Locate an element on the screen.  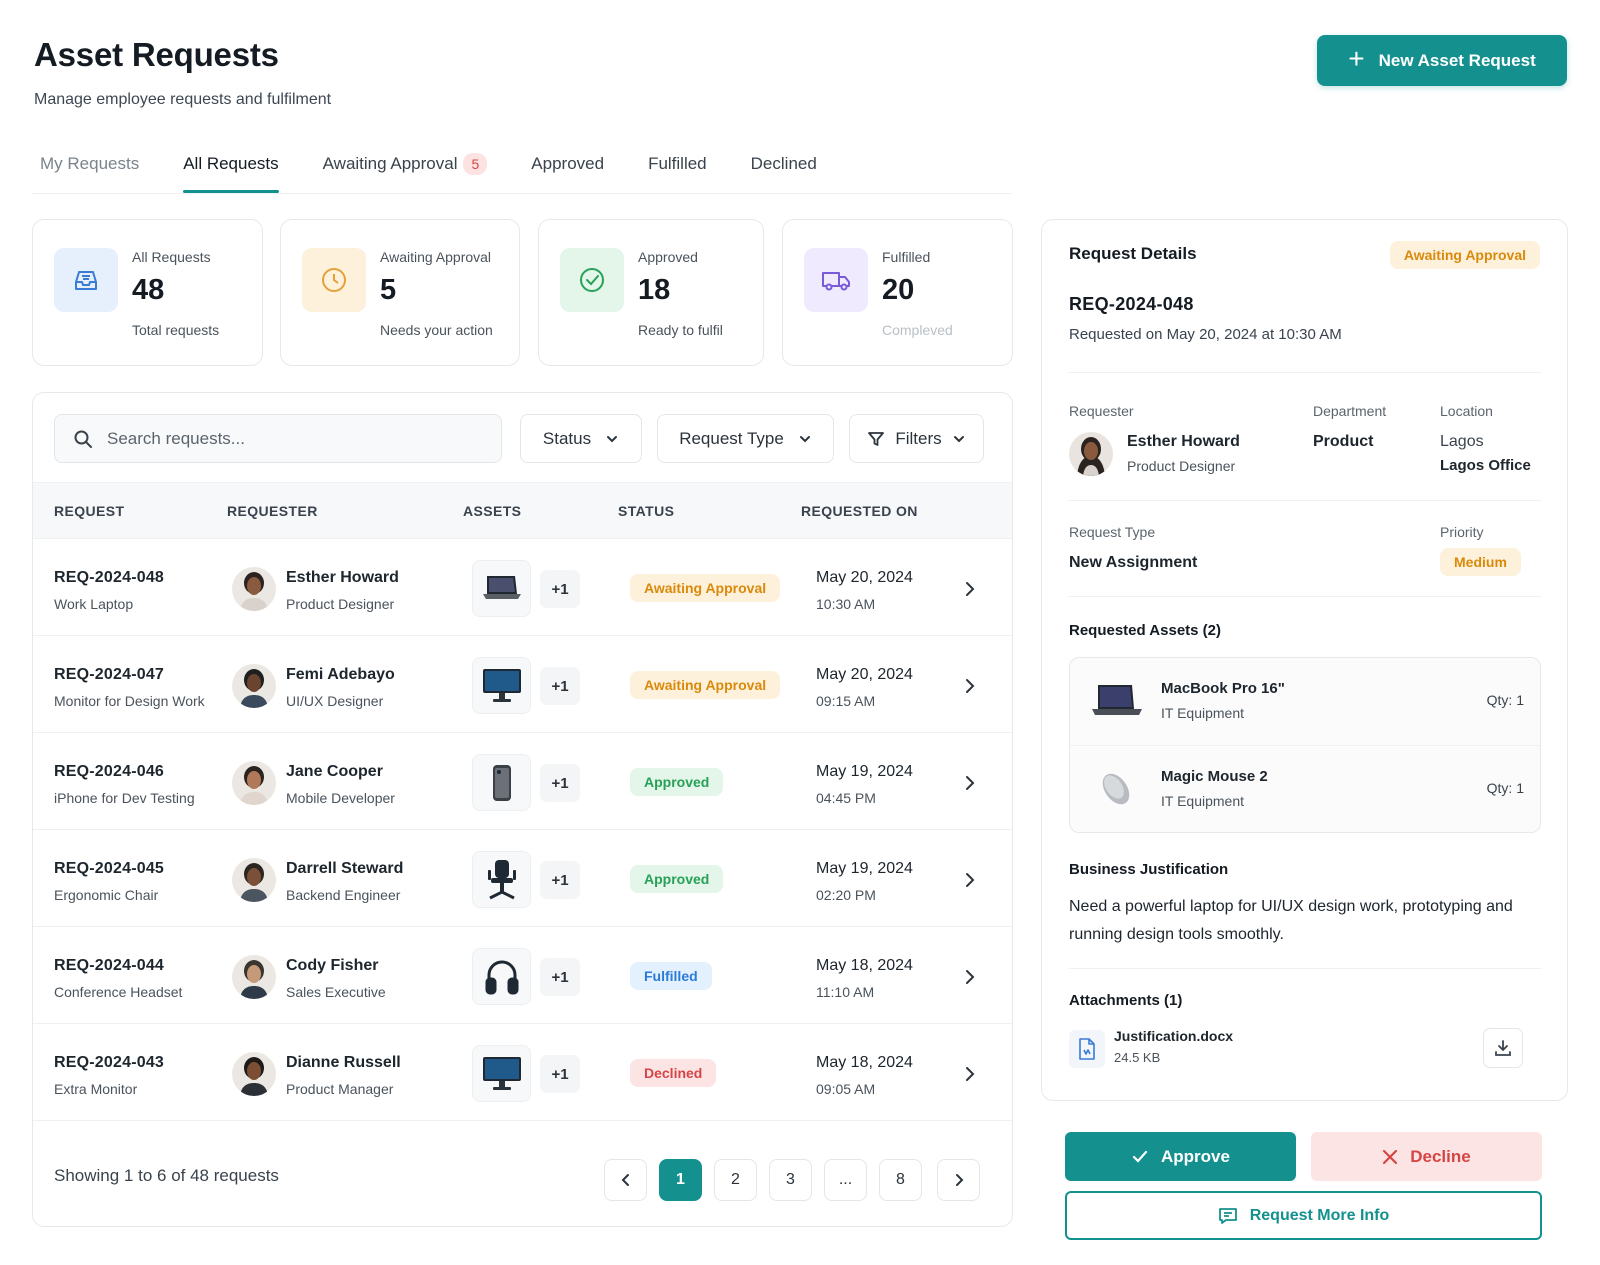
attachment-size: 24.5 KB is located at coordinates (1137, 1057).